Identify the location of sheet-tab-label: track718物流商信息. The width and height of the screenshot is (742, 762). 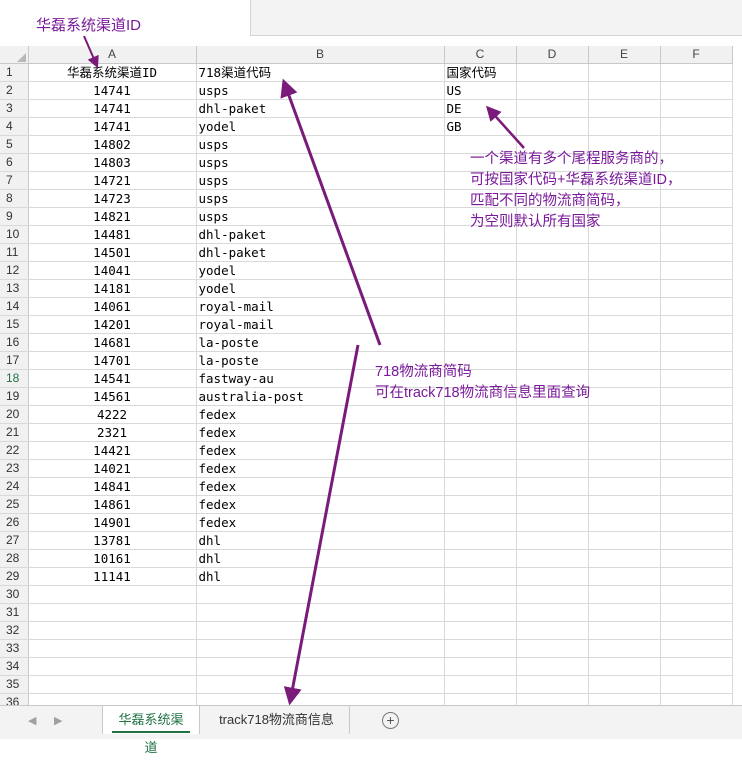
(276, 719).